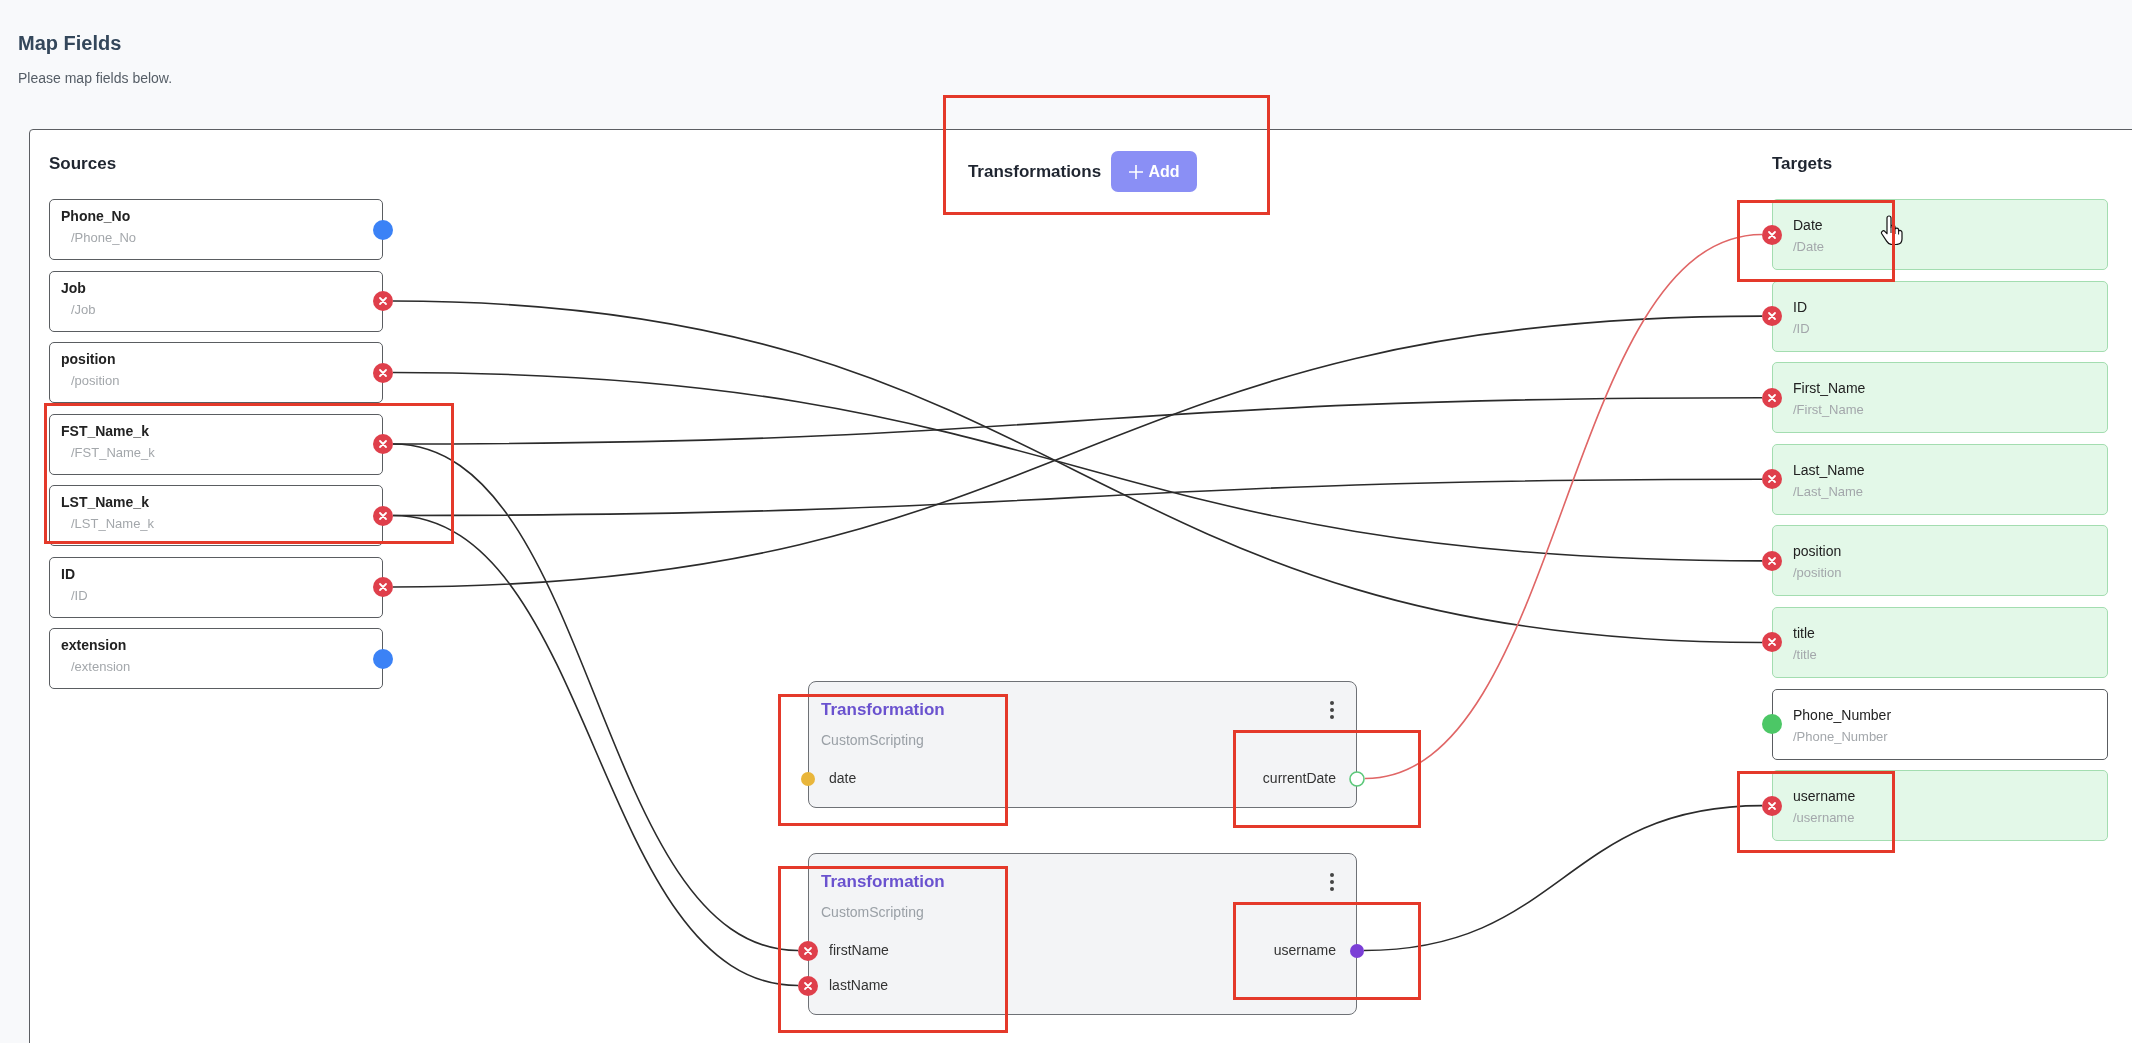  Describe the element at coordinates (113, 452) in the screenshot. I see `field-path: /FST_Name_k` at that location.